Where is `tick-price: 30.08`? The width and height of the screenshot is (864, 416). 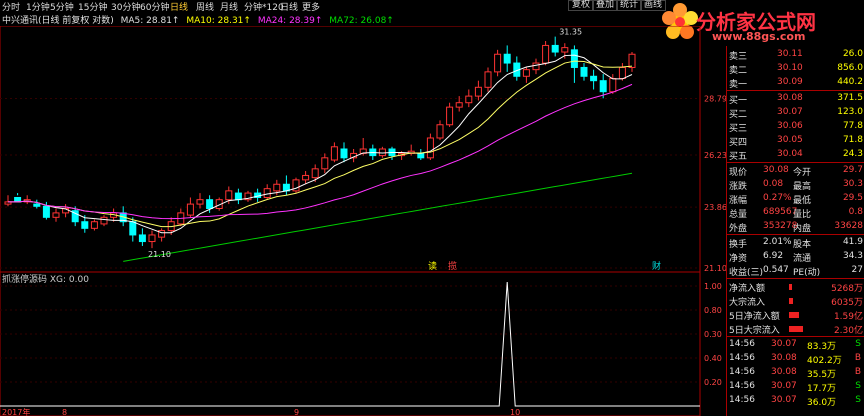
tick-price: 30.08 is located at coordinates (784, 372).